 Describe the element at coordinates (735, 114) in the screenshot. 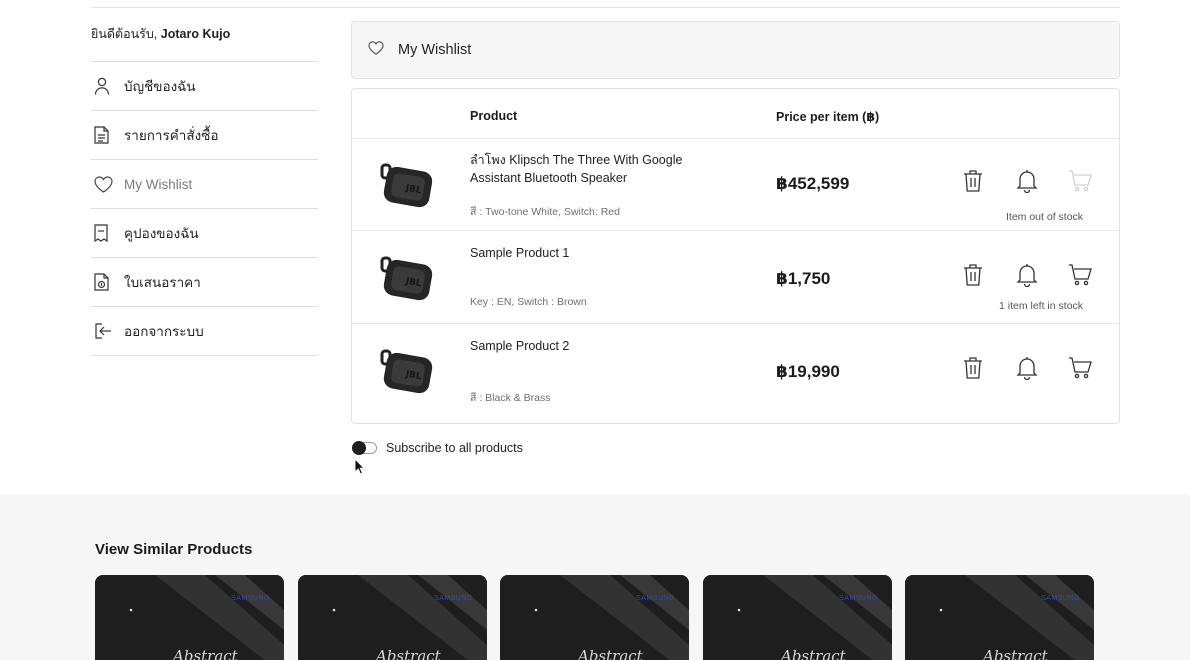

I see `table-header: Product Price per item (฿)` at that location.